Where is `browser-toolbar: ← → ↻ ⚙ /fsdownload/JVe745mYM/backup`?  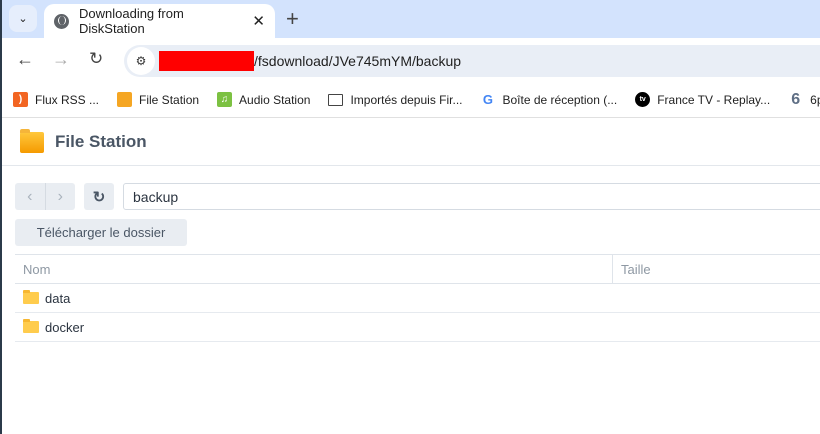 browser-toolbar: ← → ↻ ⚙ /fsdownload/JVe745mYM/backup is located at coordinates (411, 60).